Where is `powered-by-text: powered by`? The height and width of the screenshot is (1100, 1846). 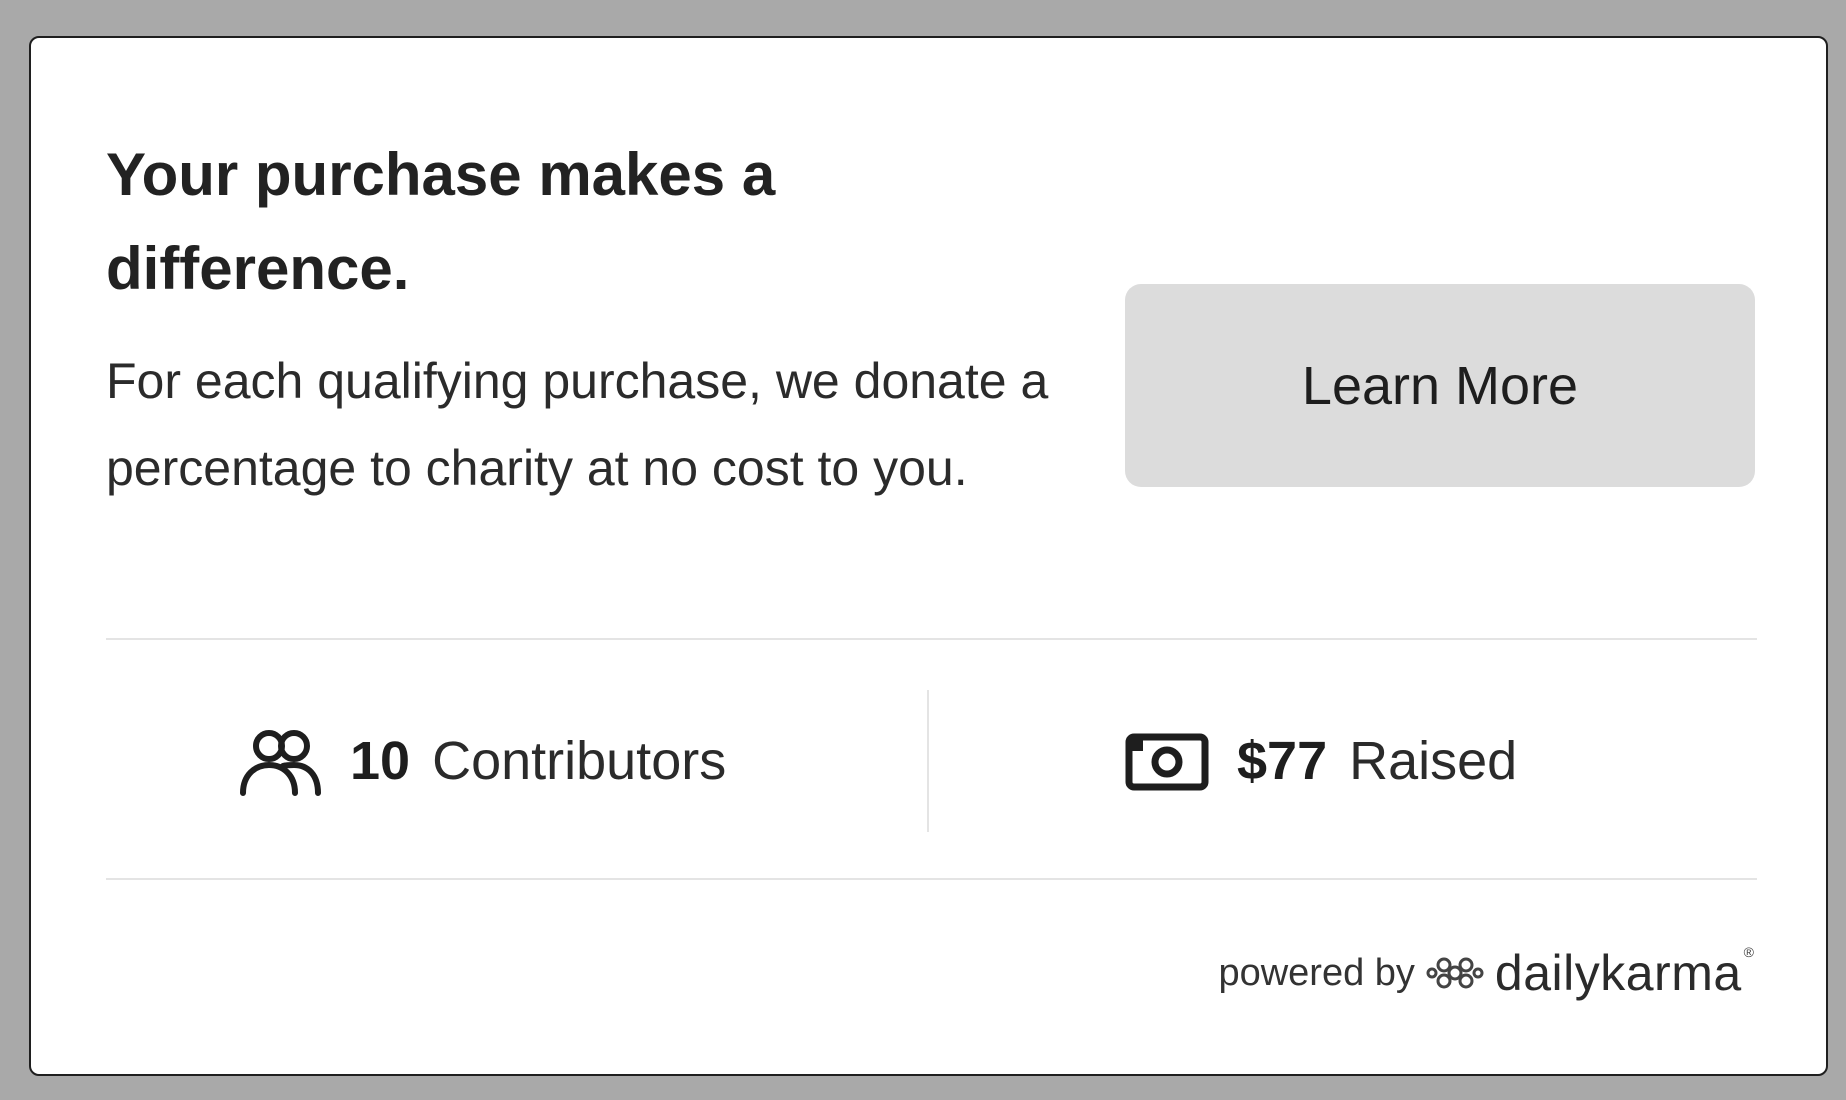 powered-by-text: powered by is located at coordinates (1316, 972).